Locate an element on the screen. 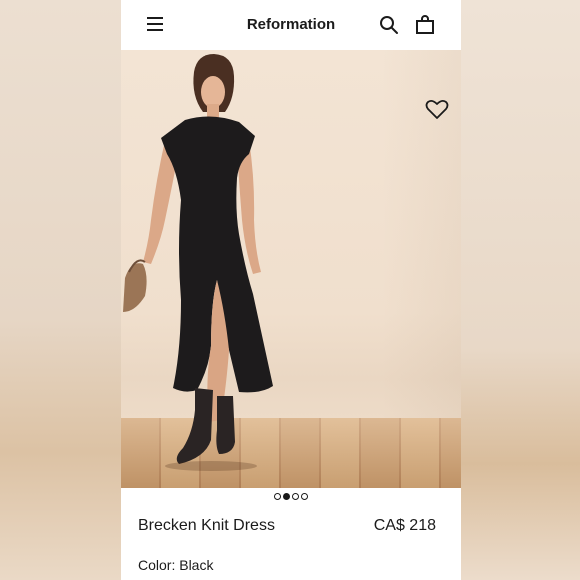 This screenshot has height=580, width=580. product-color: Color: Black is located at coordinates (176, 565).